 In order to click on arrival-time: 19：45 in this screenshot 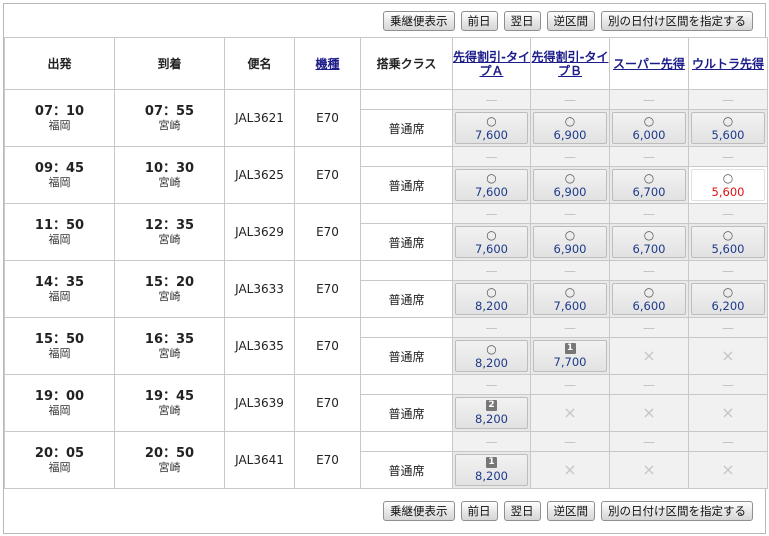, I will do `click(169, 396)`.